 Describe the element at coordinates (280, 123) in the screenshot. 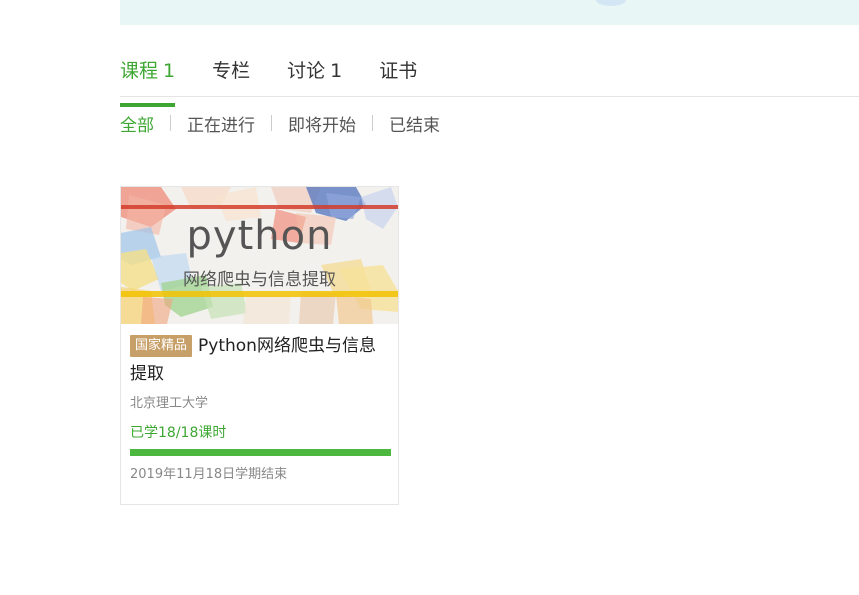

I see `status-filters: 全部 正在进行 即将开始 已结束` at that location.